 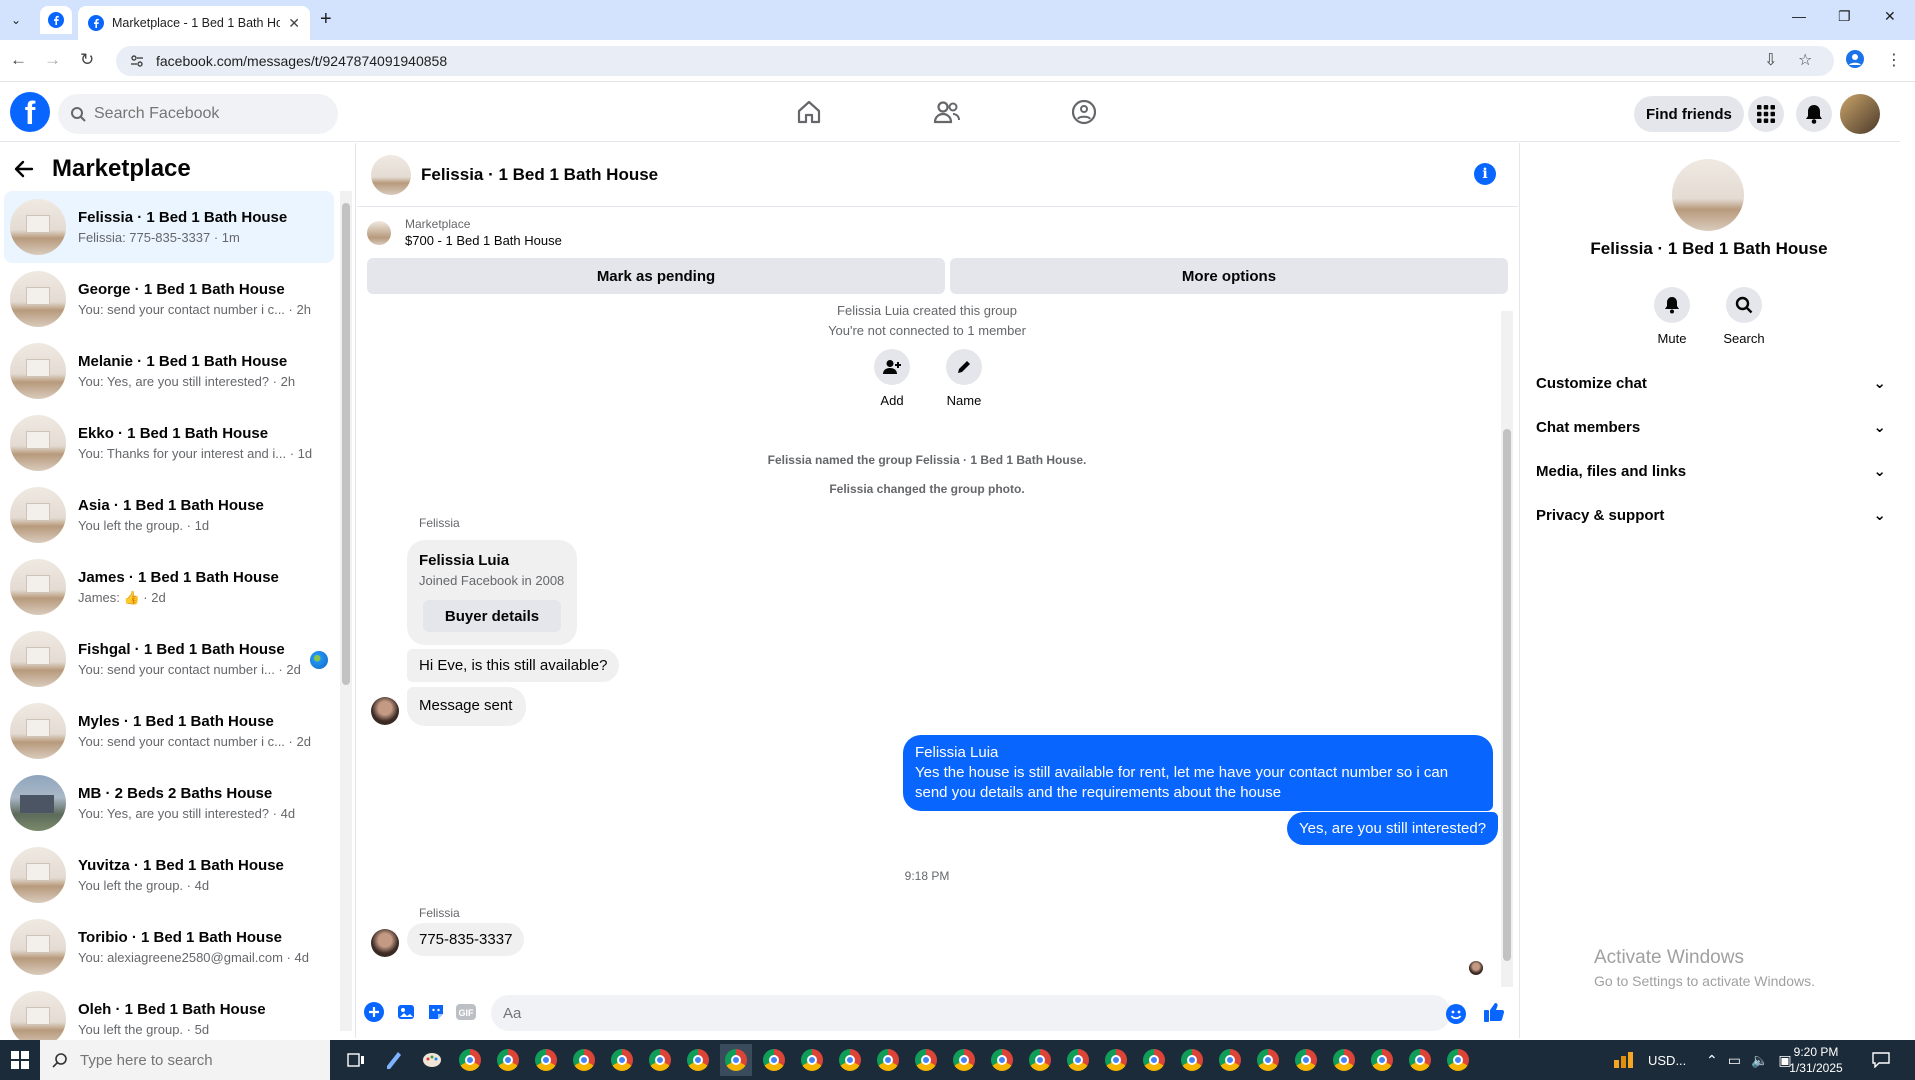 What do you see at coordinates (391, 174) in the screenshot?
I see `chat-avatar` at bounding box center [391, 174].